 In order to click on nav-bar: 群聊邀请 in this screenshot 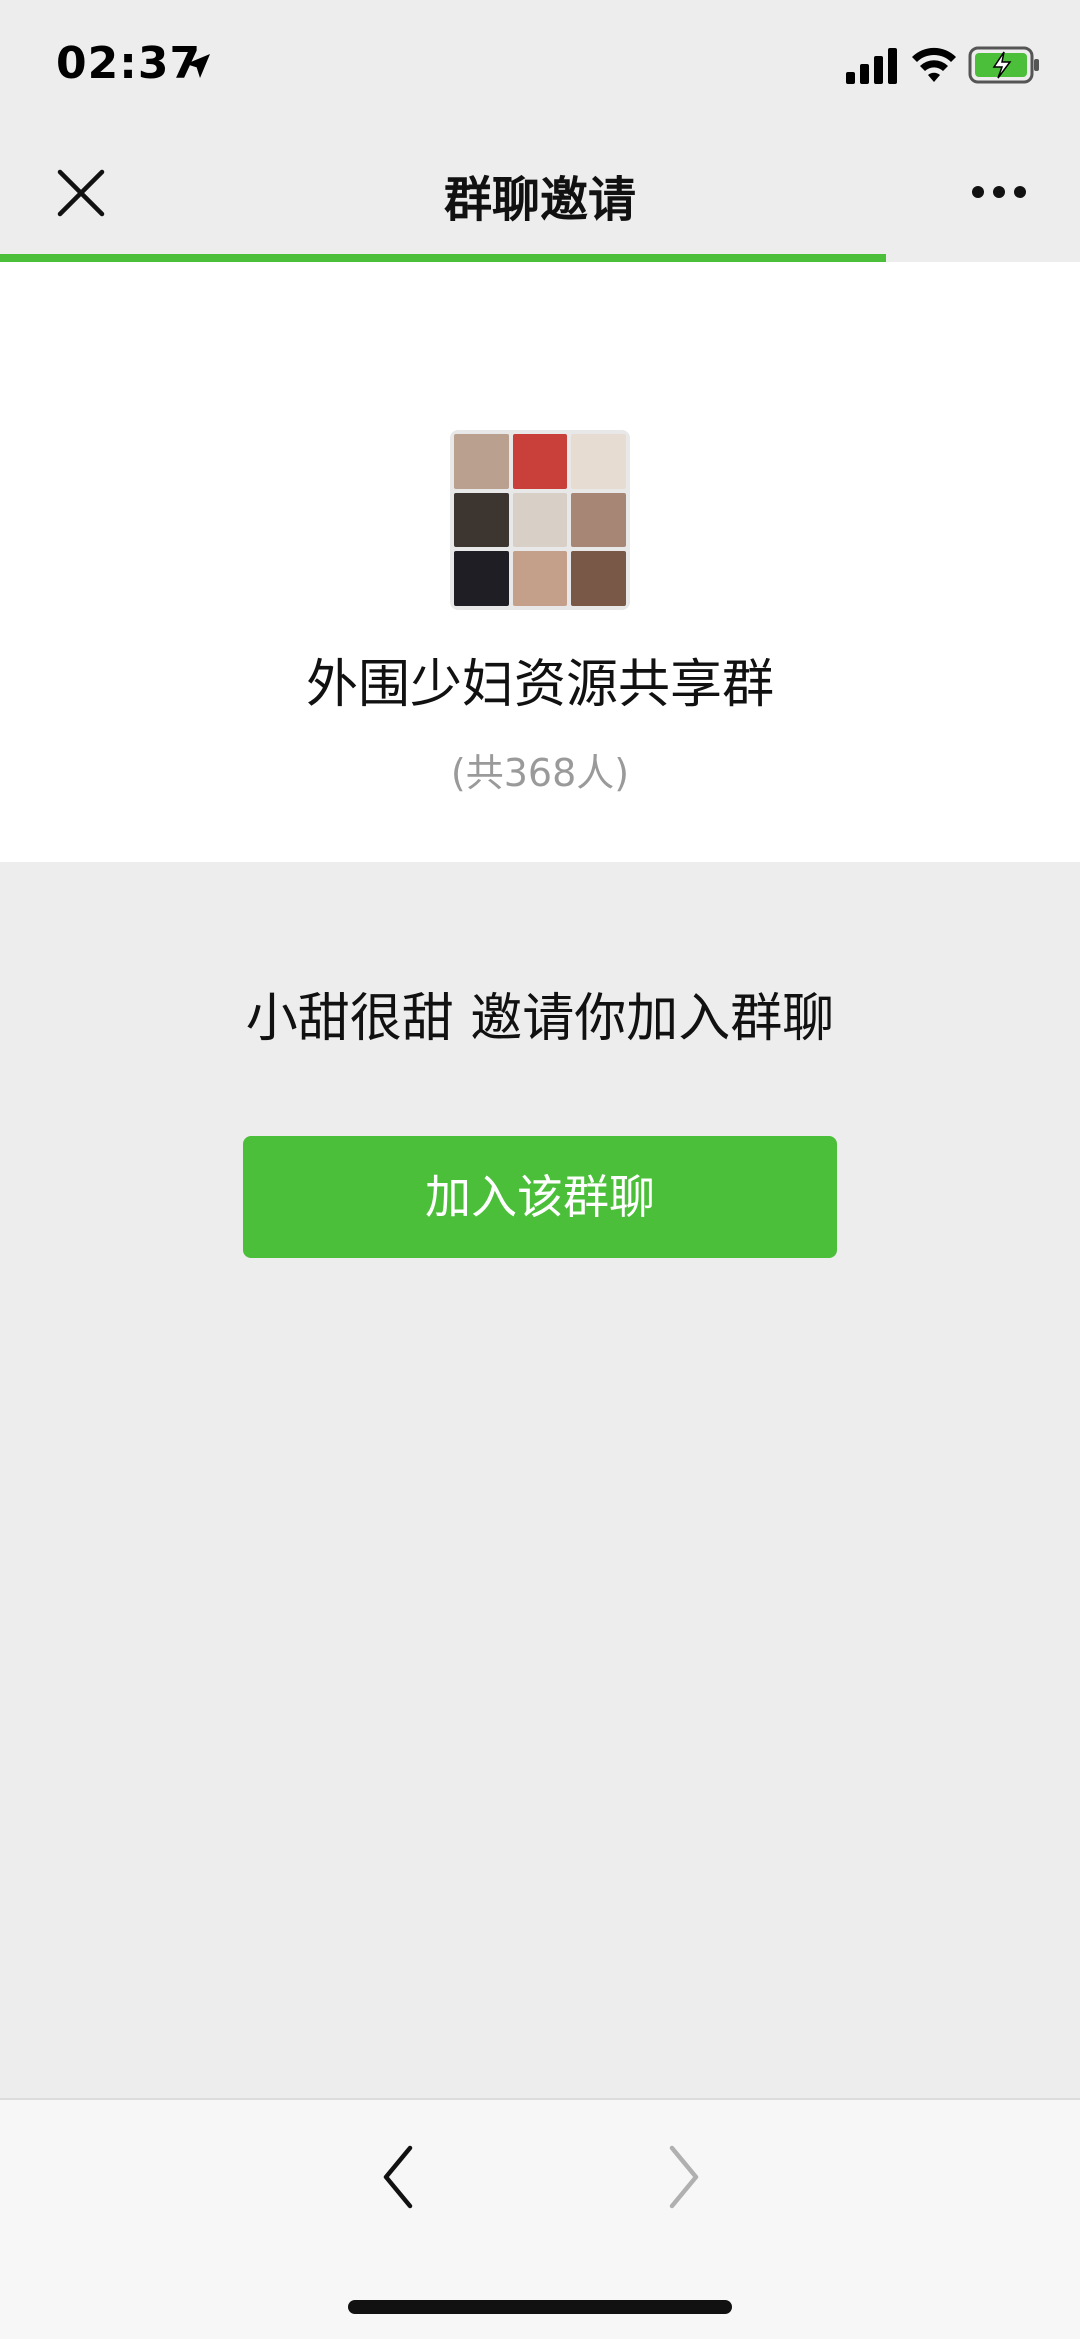, I will do `click(540, 193)`.